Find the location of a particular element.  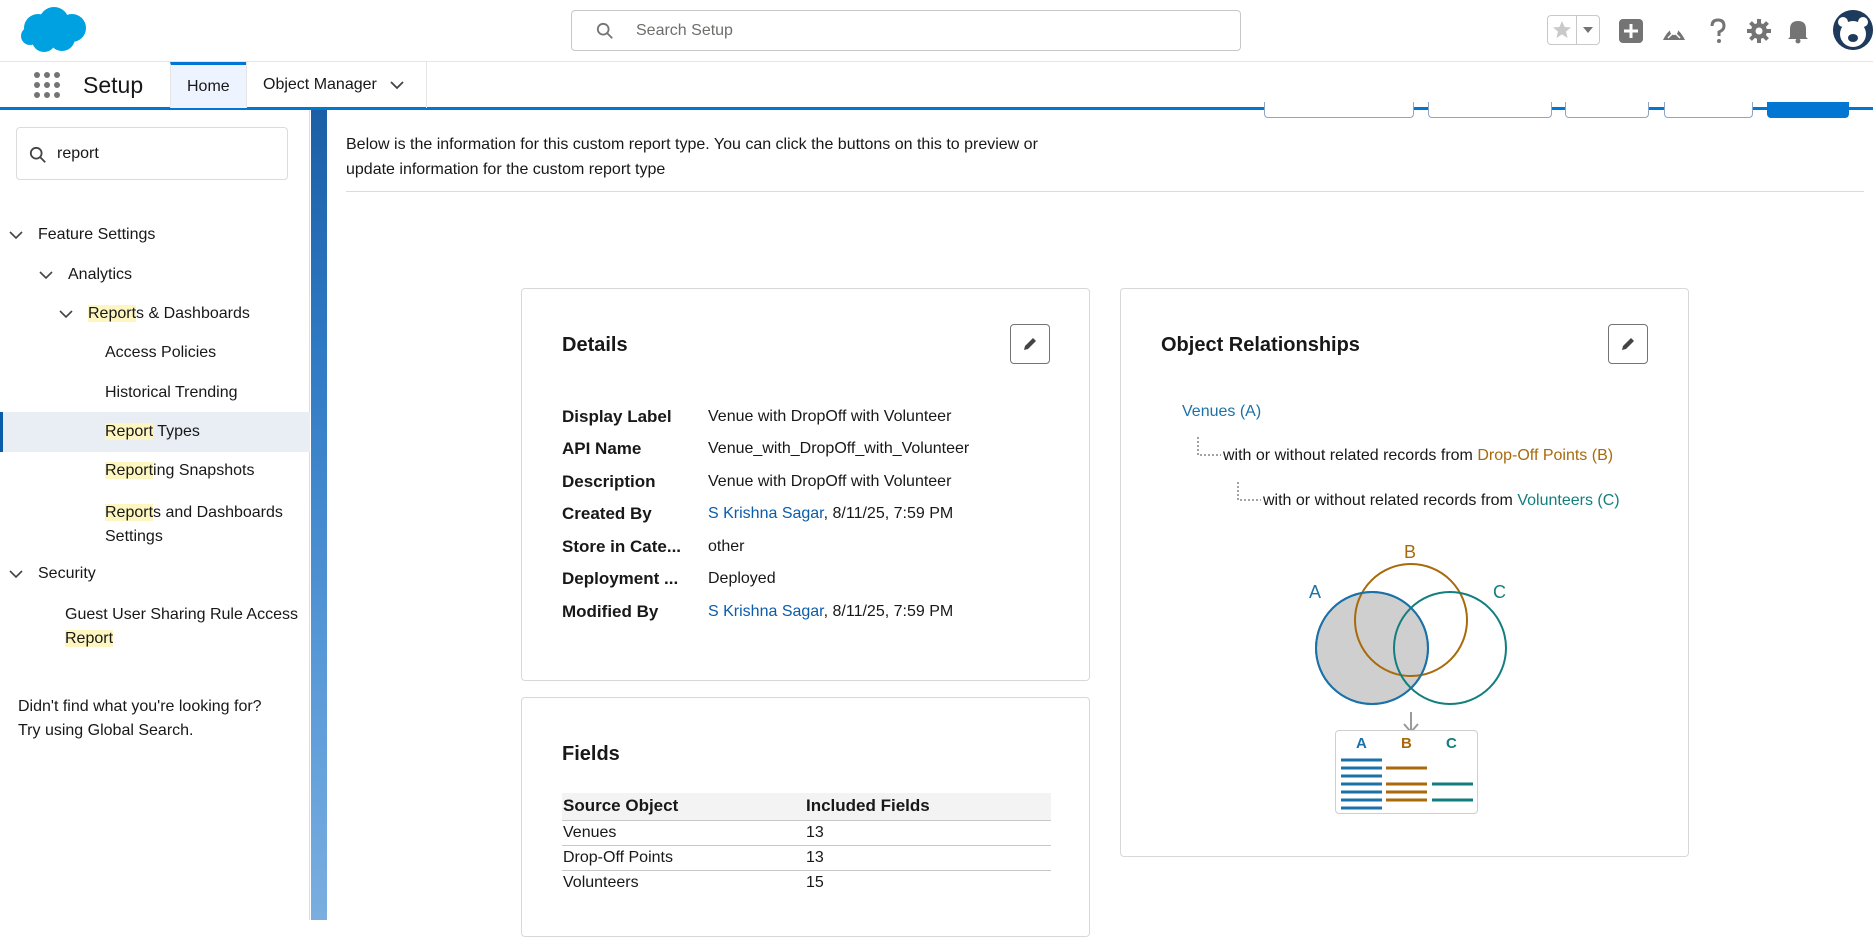

edit-relationships-button is located at coordinates (1628, 344).